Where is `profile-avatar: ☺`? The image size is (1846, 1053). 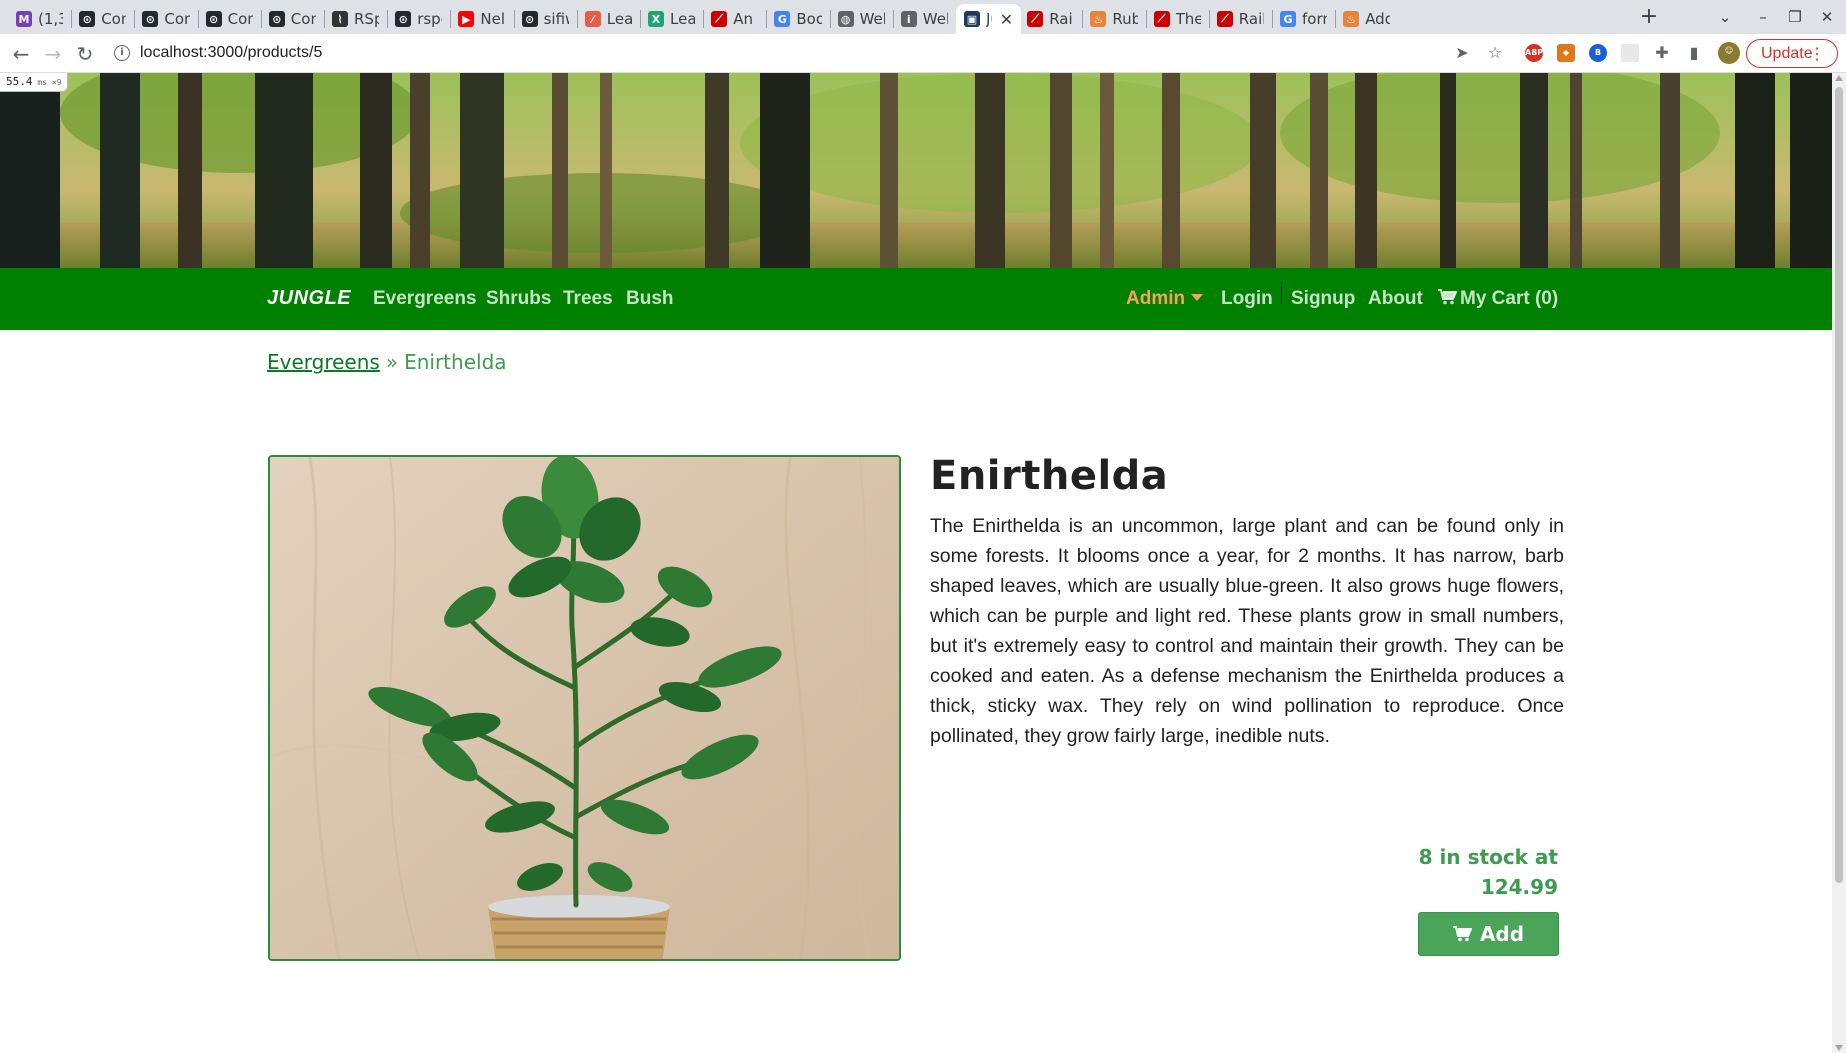
profile-avatar: ☺ is located at coordinates (1729, 53).